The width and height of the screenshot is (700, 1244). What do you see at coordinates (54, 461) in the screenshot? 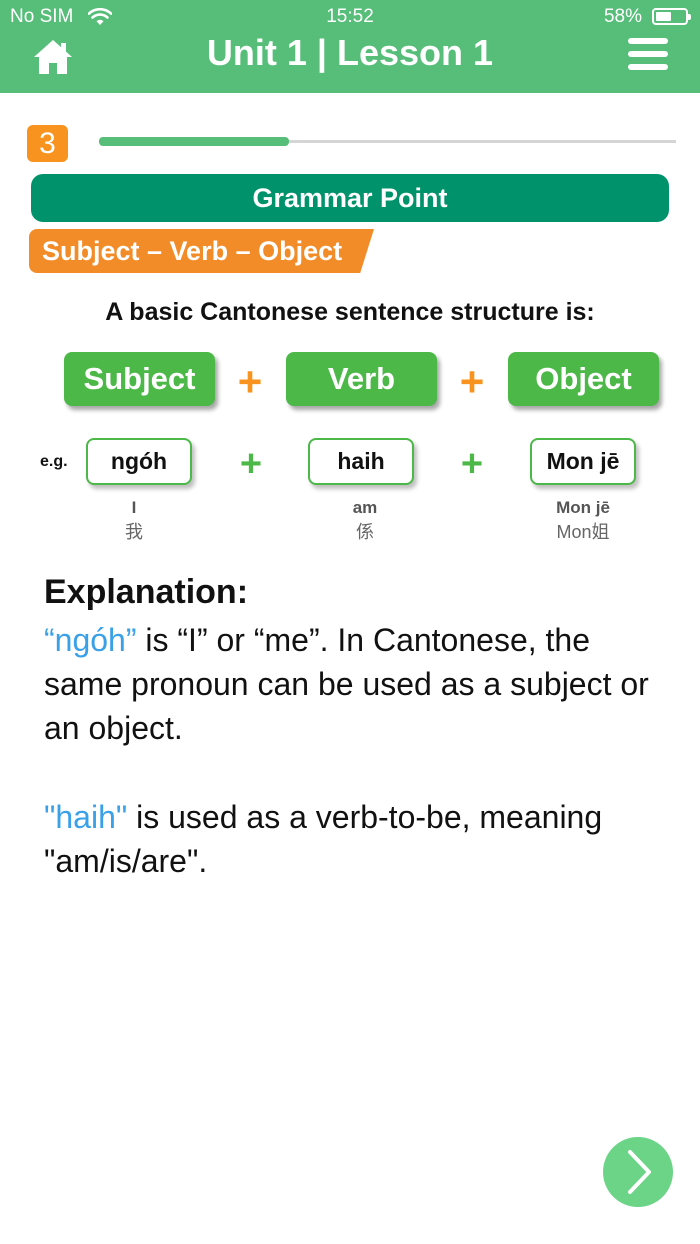
I see `example-label: e.g.` at bounding box center [54, 461].